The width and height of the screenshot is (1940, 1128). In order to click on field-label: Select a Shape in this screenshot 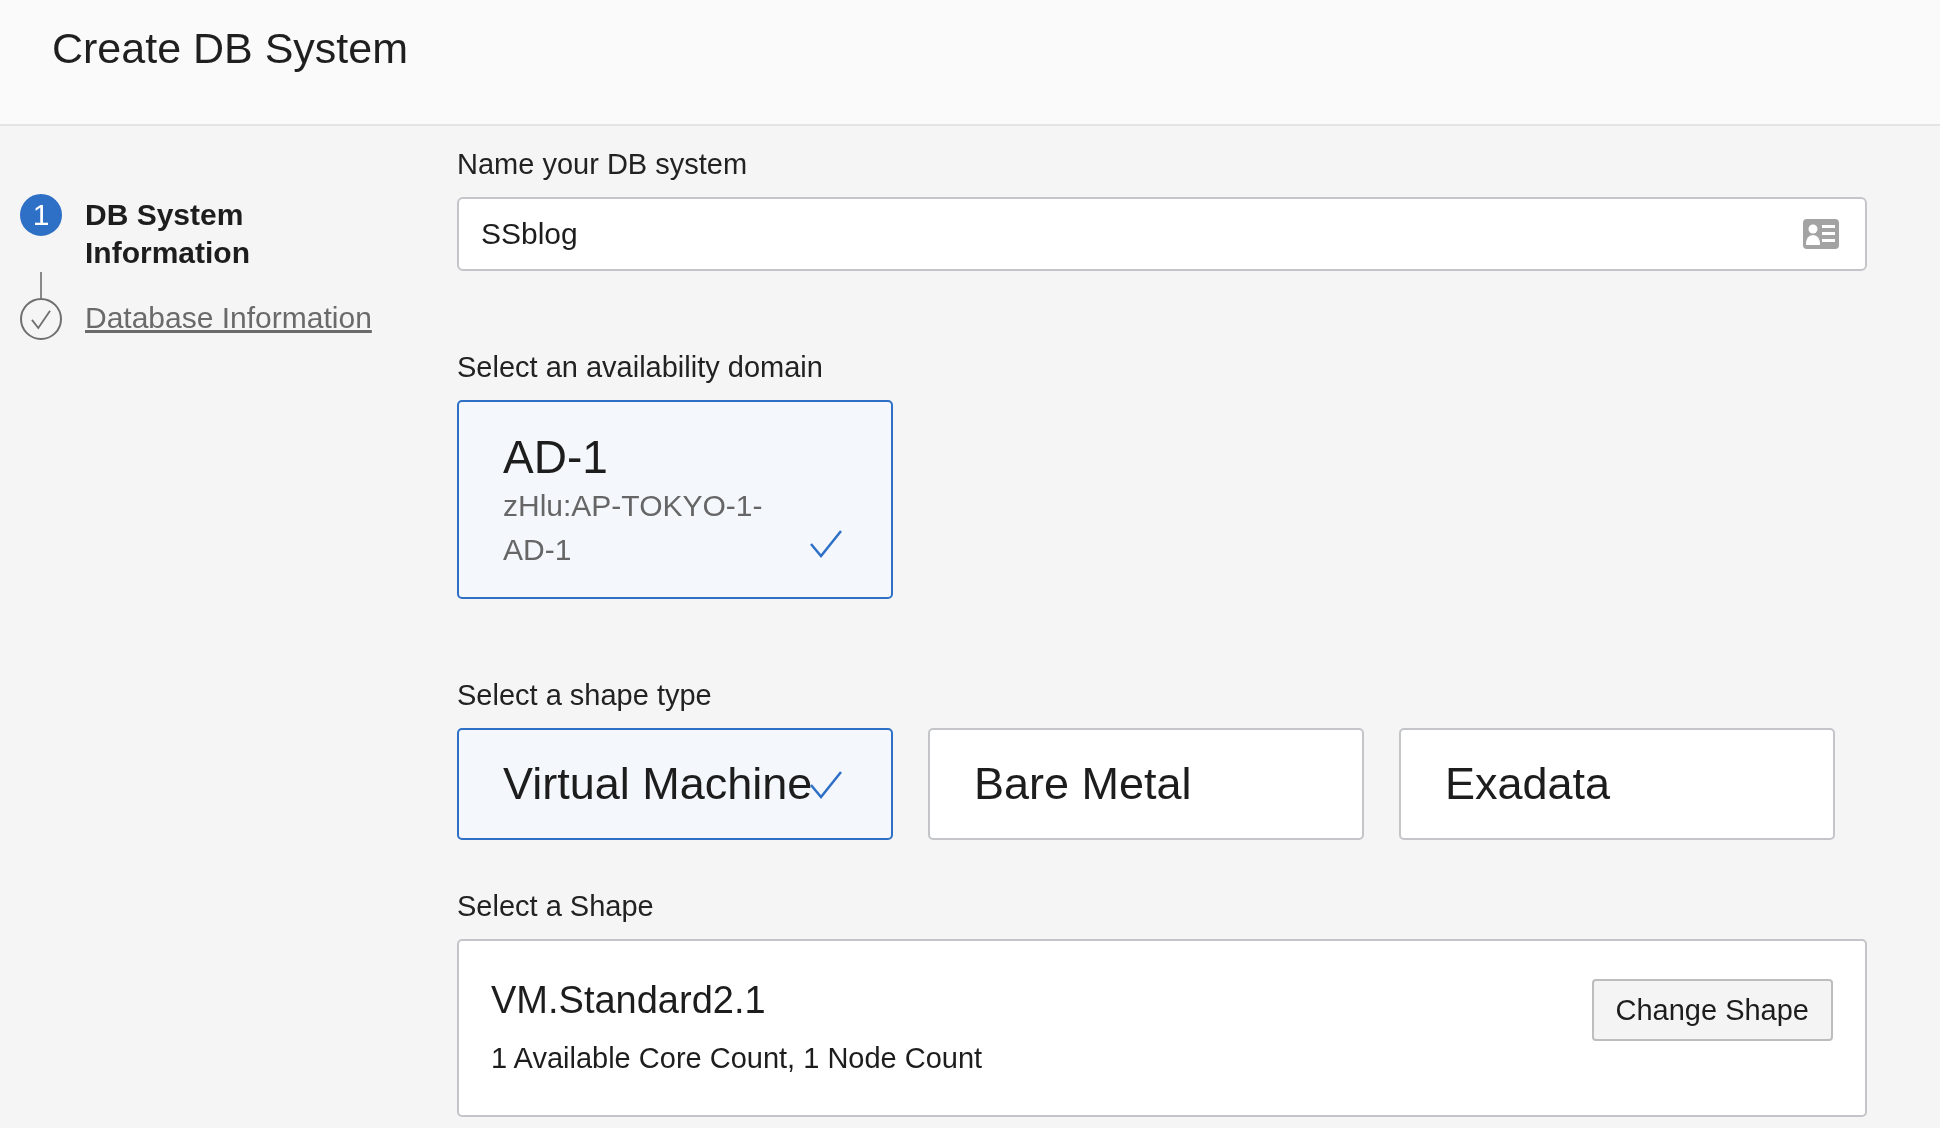, I will do `click(556, 906)`.